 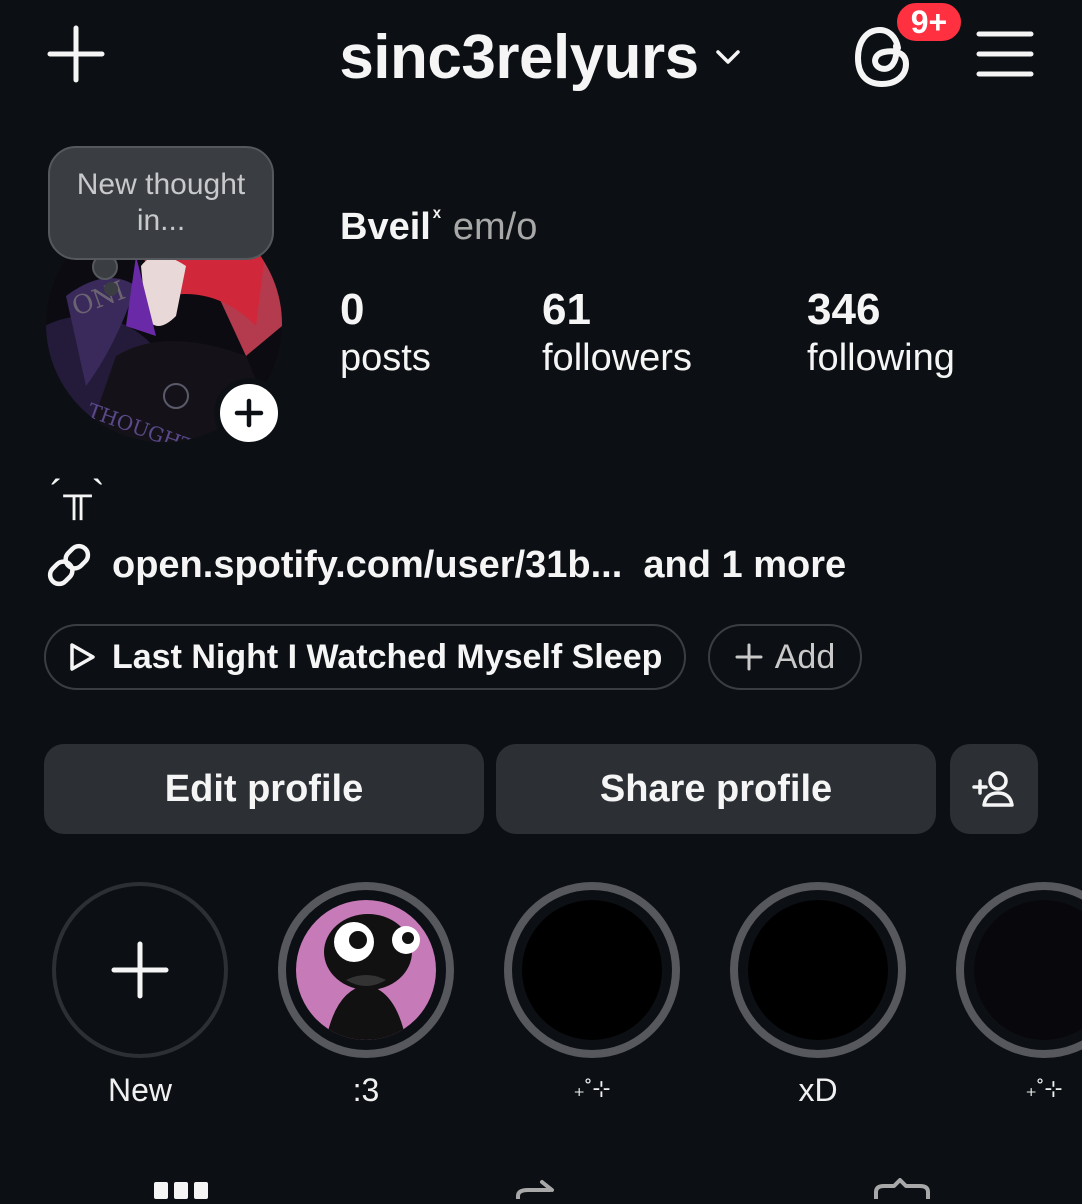 What do you see at coordinates (82, 657) in the screenshot?
I see `play-icon` at bounding box center [82, 657].